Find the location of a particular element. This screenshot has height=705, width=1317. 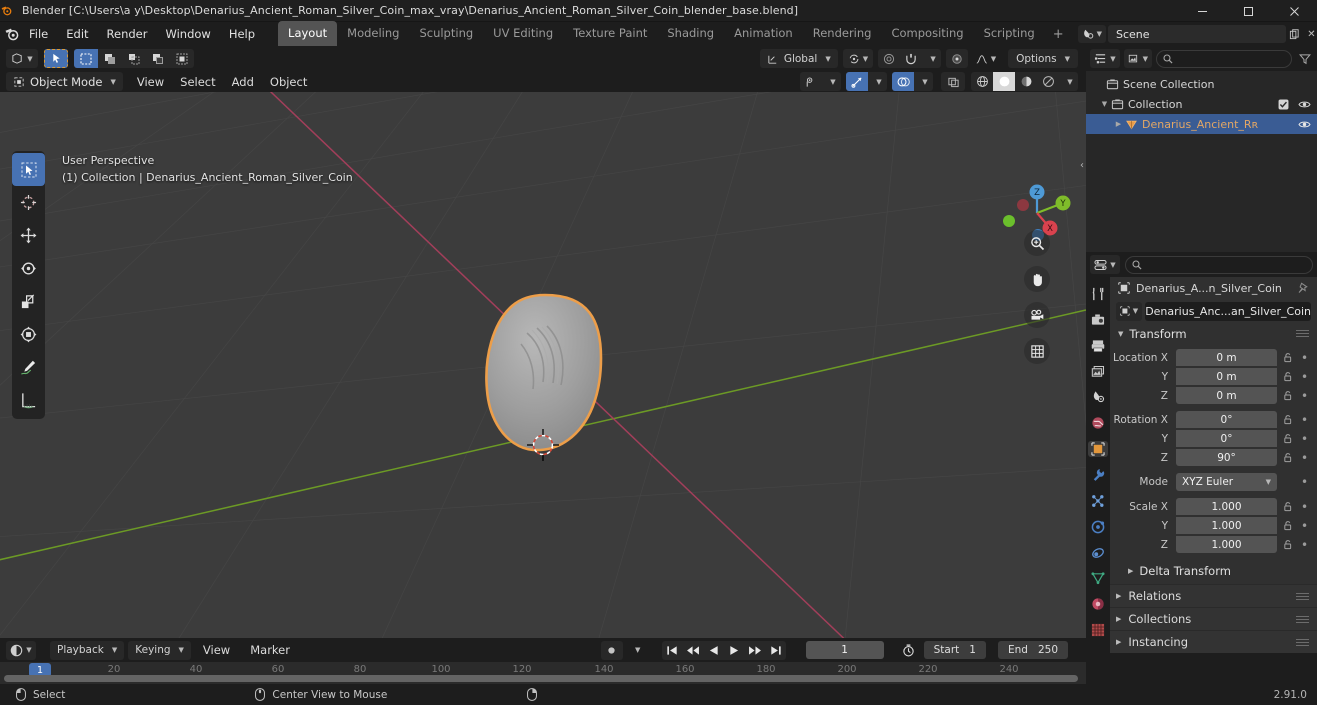

annotate-tool is located at coordinates (28, 367).